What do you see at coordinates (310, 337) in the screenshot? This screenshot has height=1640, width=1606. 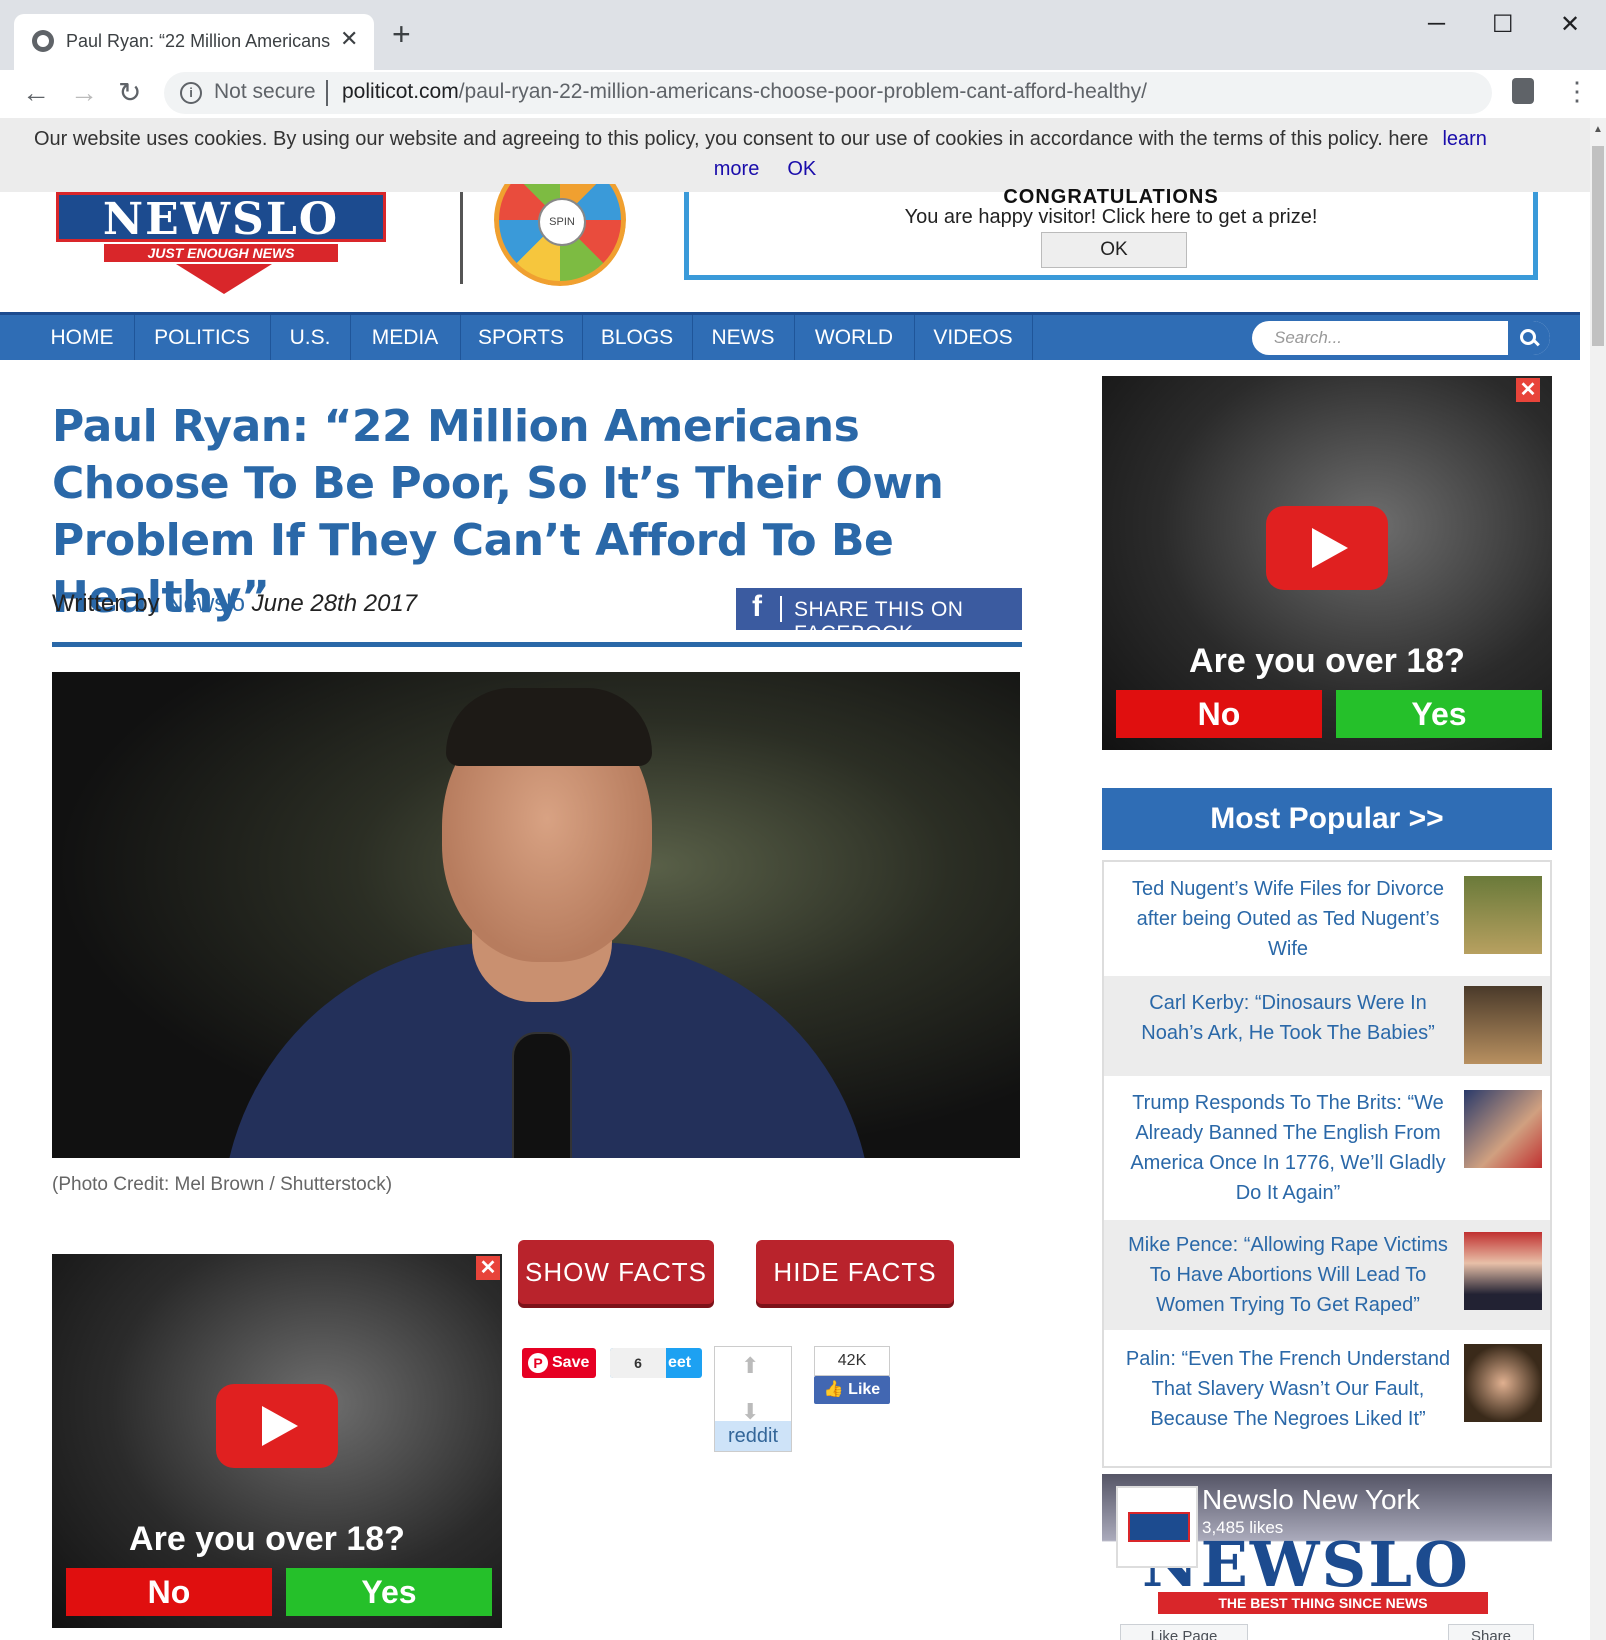 I see `nav-us: U.S.` at bounding box center [310, 337].